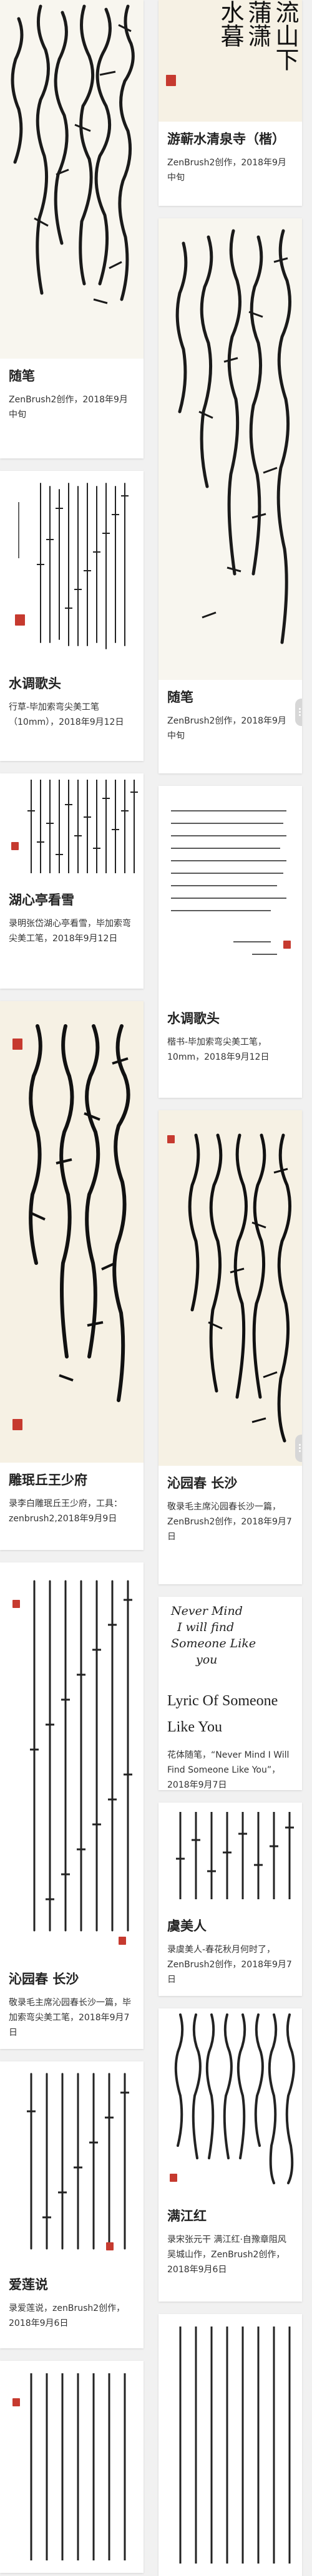 This screenshot has height=2576, width=312. I want to click on card-description: 录虞美人-春花秋月何时了，ZenBrush2创作，2018年9月7日, so click(229, 1965).